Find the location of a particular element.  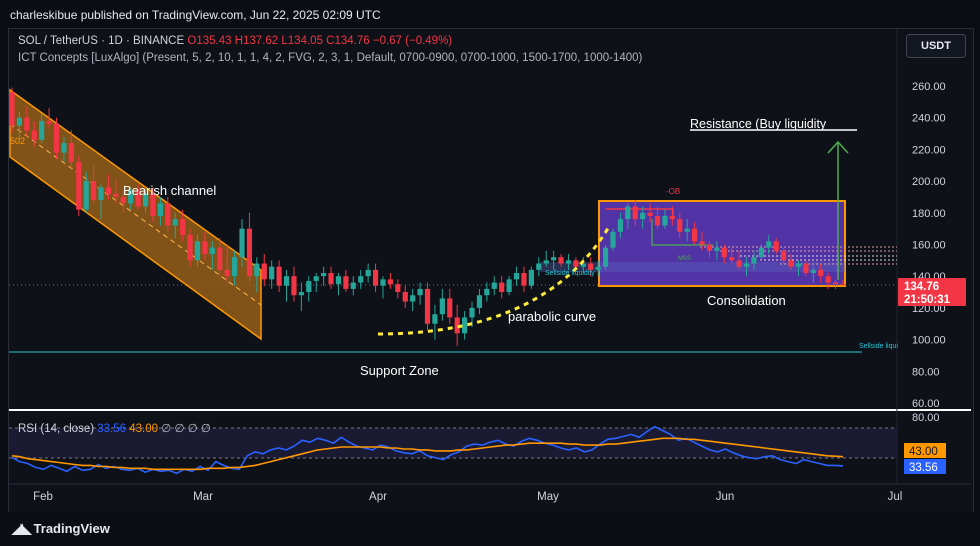

ohlc-close: C134.76 is located at coordinates (348, 41).